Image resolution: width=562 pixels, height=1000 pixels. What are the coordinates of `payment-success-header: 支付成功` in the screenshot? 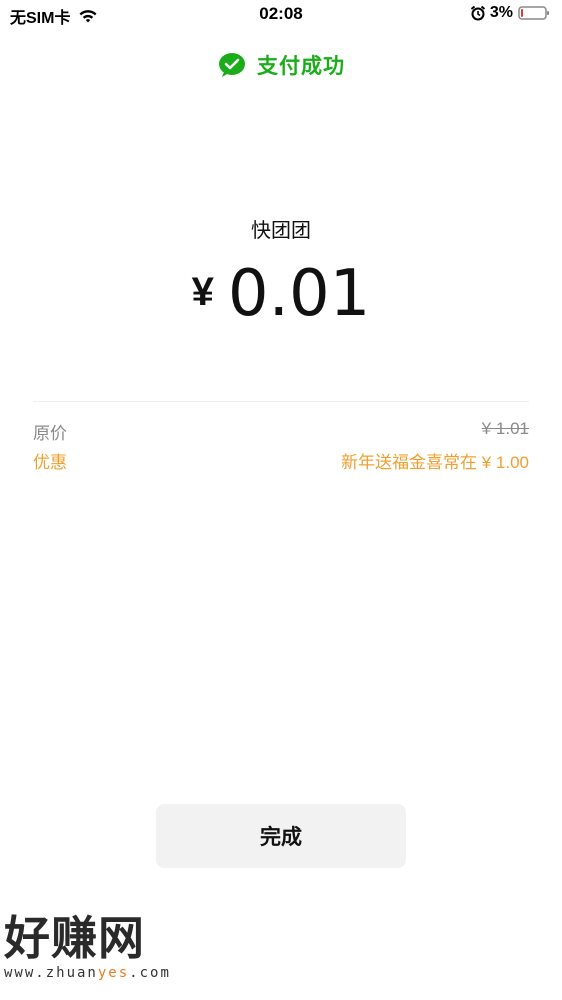 It's located at (281, 65).